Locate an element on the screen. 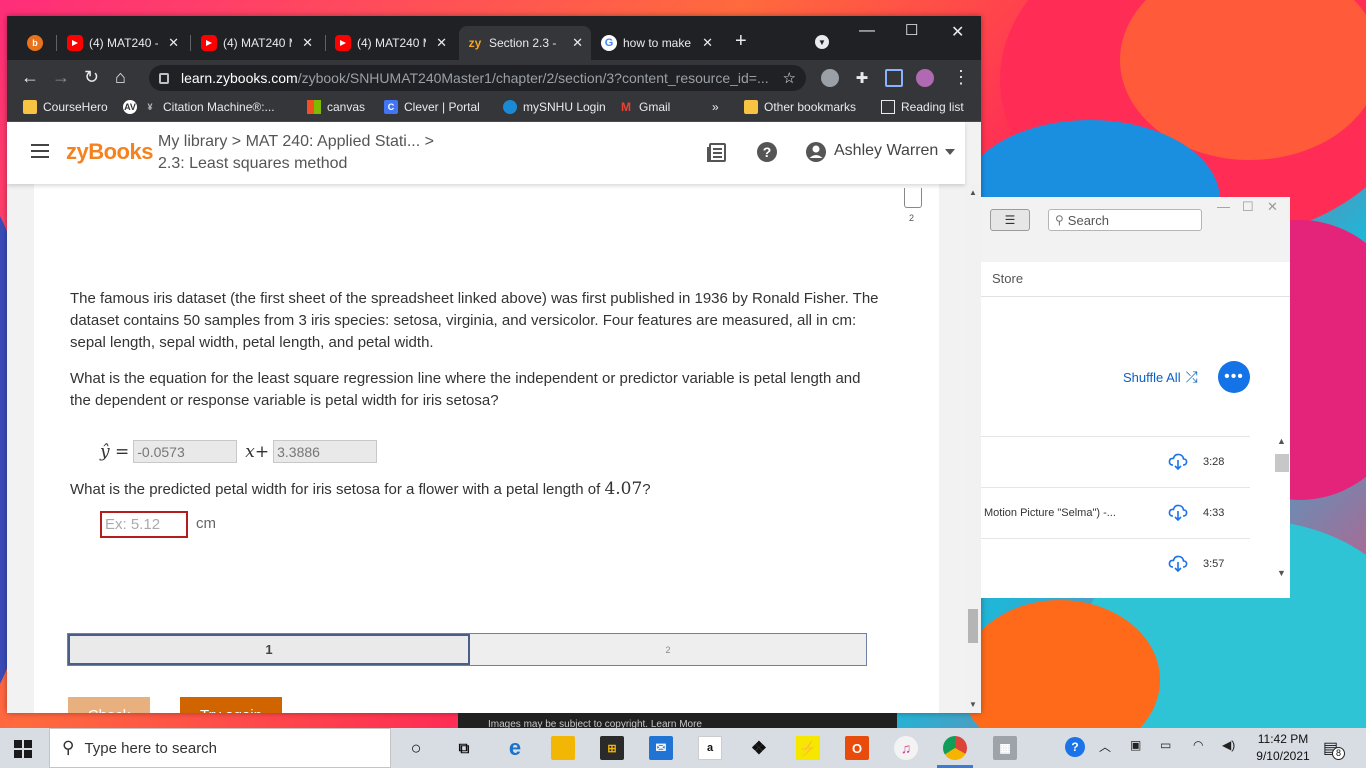  section-title: 2.3: Least squares method is located at coordinates (253, 163).